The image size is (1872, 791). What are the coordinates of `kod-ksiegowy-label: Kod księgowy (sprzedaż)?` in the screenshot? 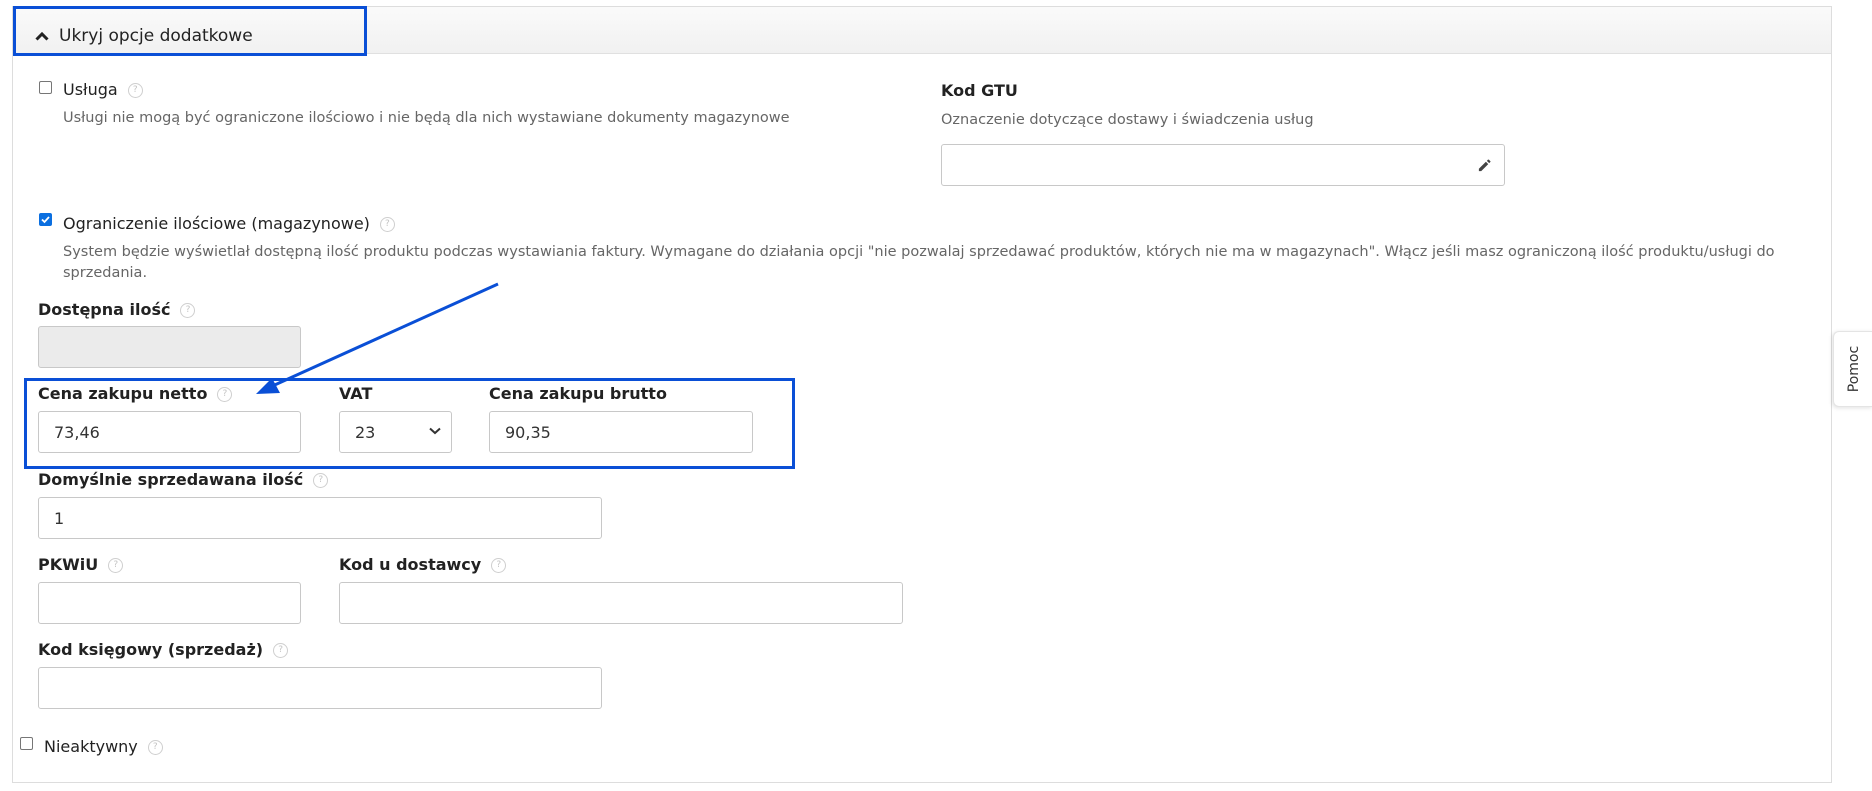 It's located at (163, 649).